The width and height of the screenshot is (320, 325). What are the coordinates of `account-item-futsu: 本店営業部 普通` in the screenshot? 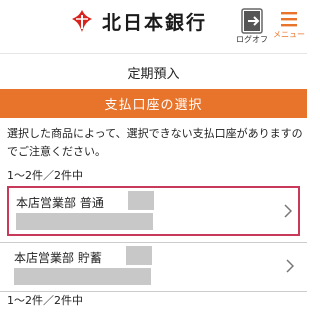 It's located at (153, 211).